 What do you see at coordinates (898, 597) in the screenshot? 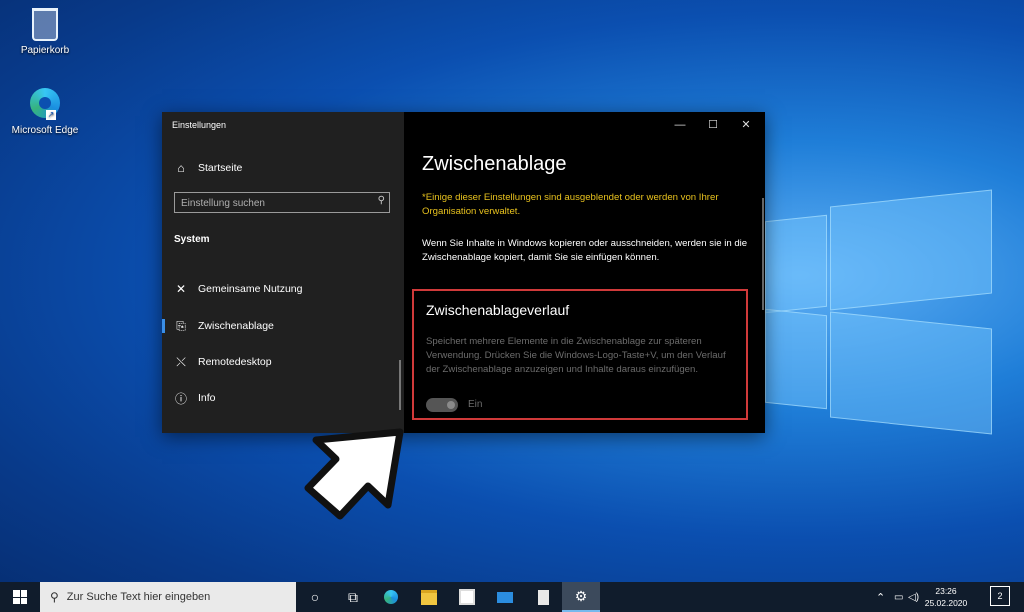
I see `network-icon: ▭` at bounding box center [898, 597].